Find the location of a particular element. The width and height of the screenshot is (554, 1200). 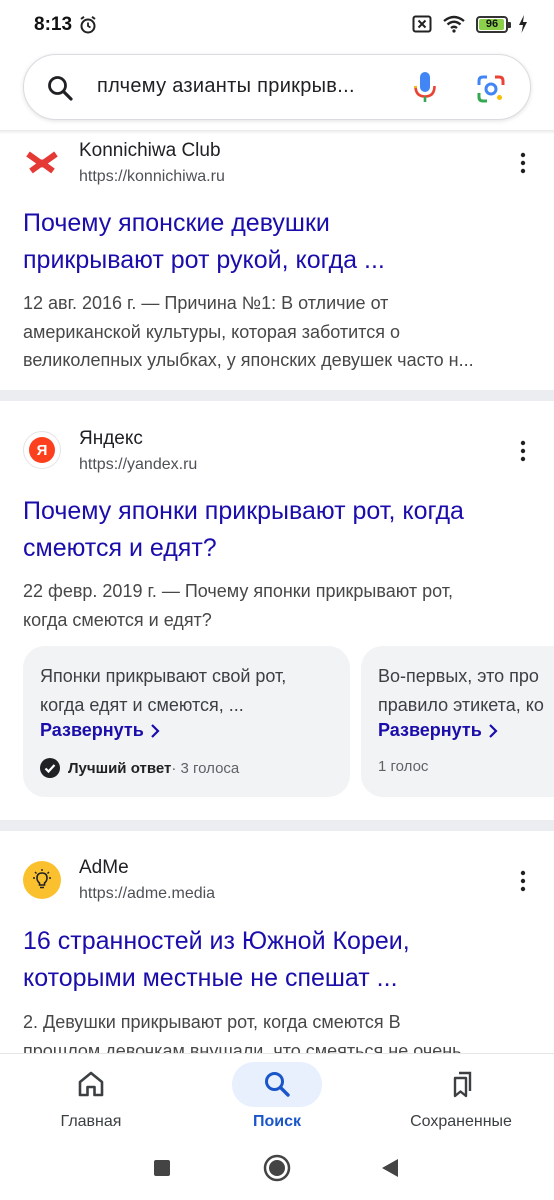

nav-item-saved: Сохраненные is located at coordinates (461, 1095).